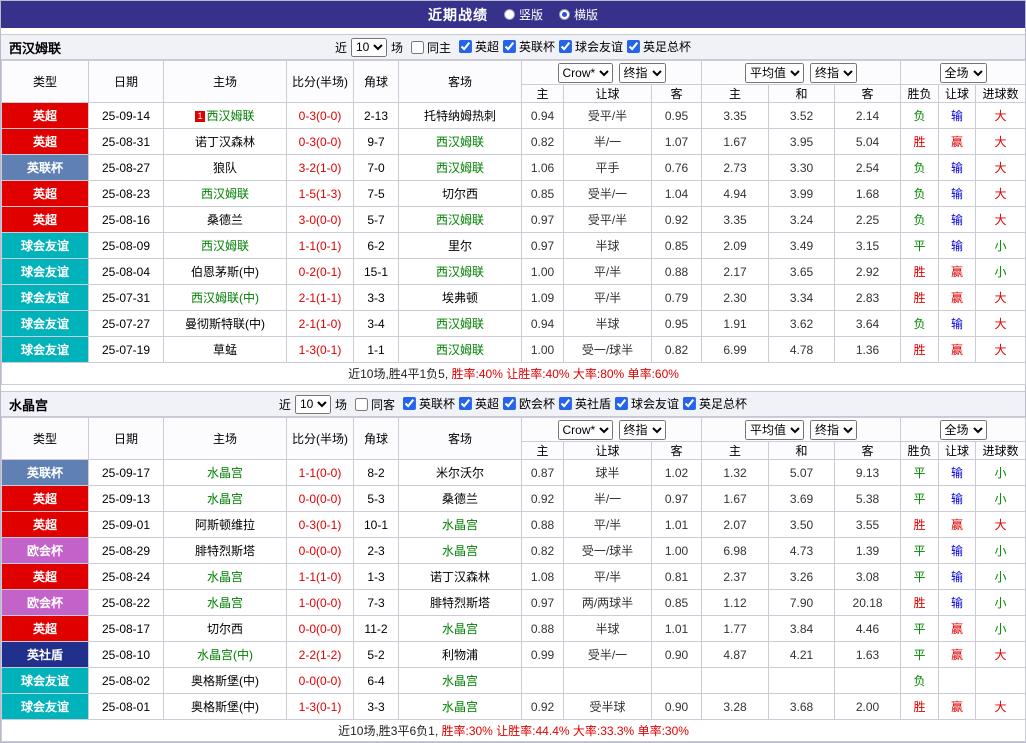 The width and height of the screenshot is (1026, 743). What do you see at coordinates (225, 141) in the screenshot?
I see `home-team: 诺丁汉森林` at bounding box center [225, 141].